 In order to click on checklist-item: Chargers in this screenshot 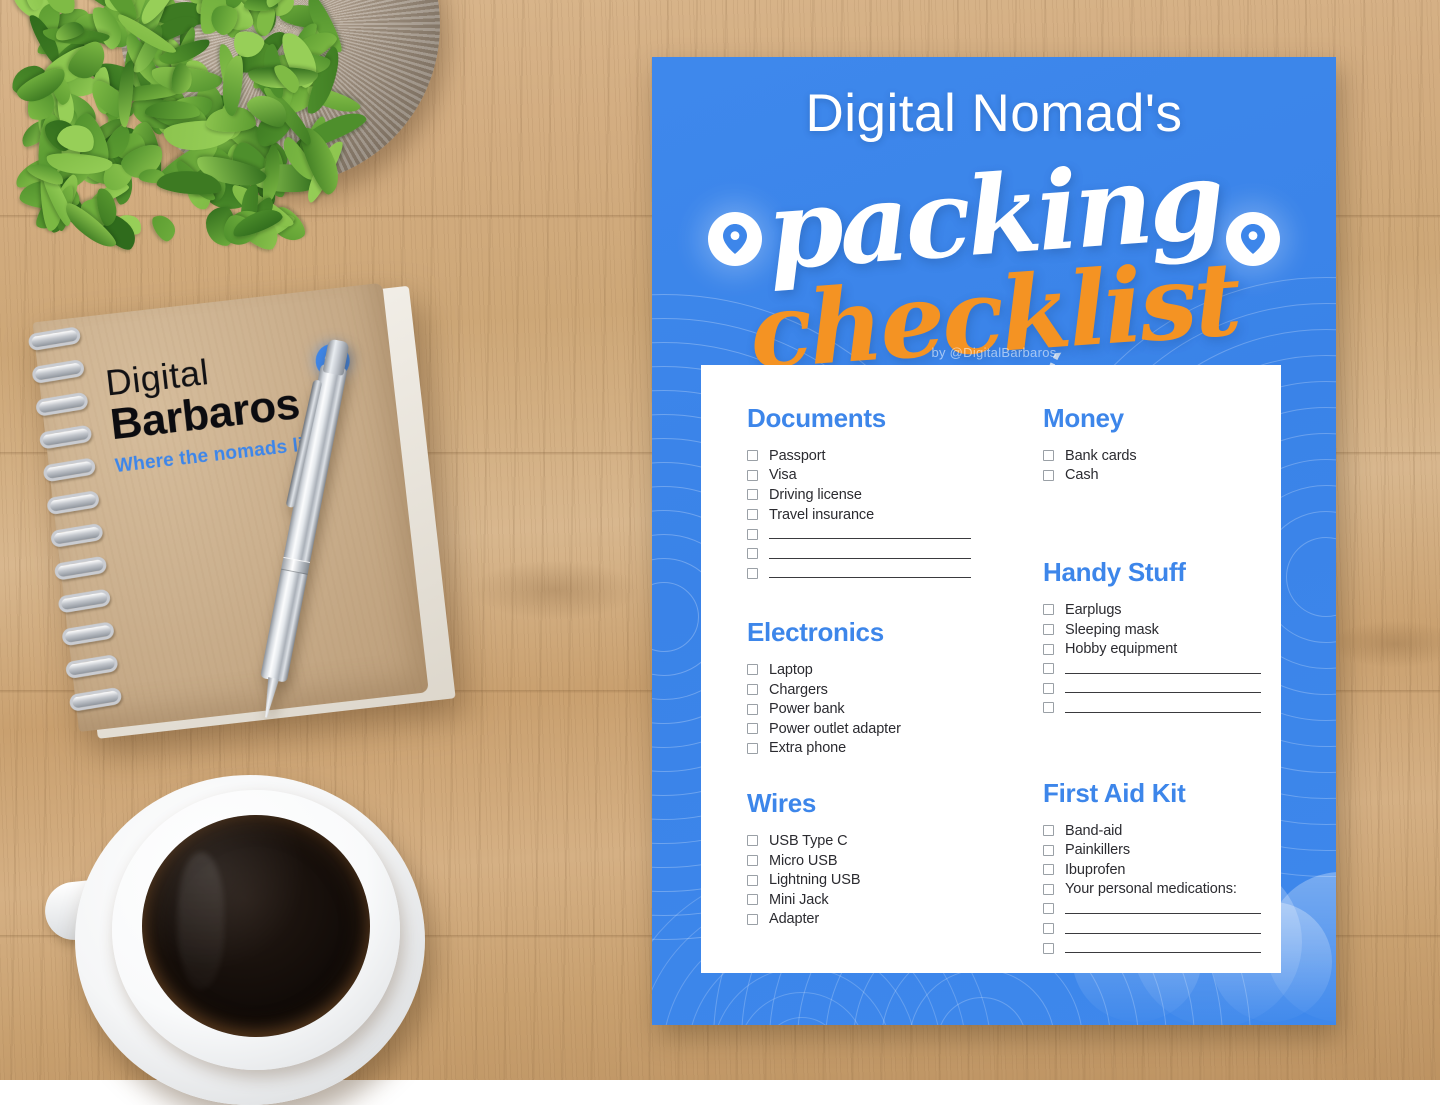, I will do `click(861, 690)`.